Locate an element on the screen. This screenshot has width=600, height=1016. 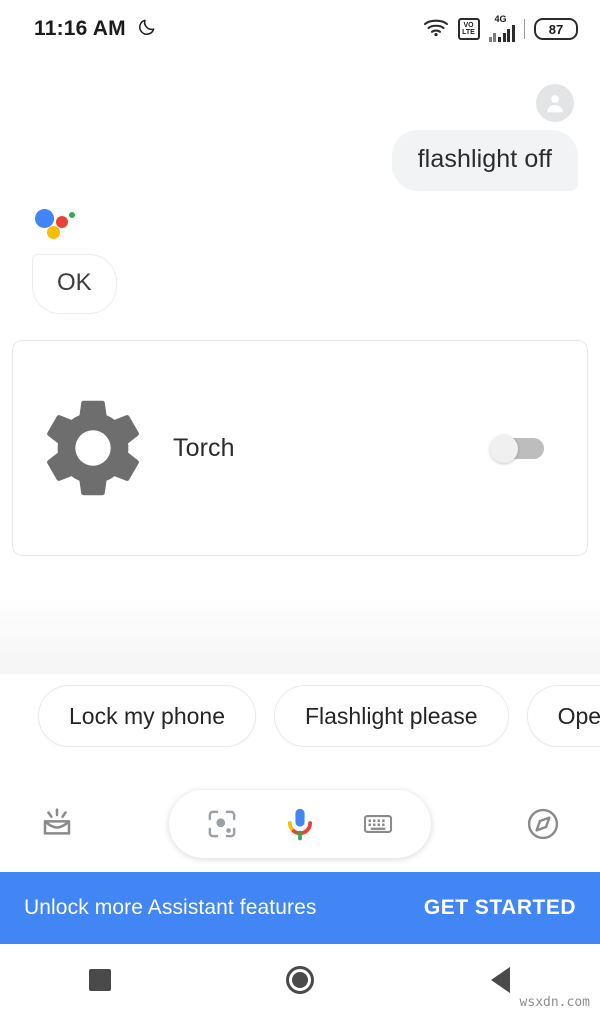
torch-toggle-switch is located at coordinates (517, 449).